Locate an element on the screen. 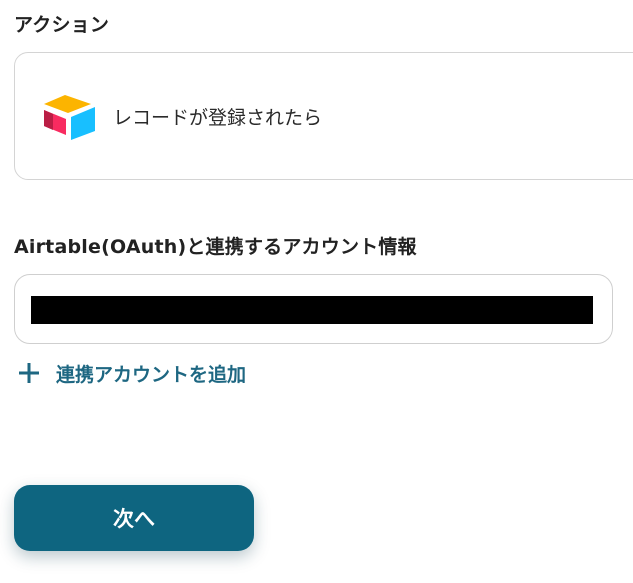 The width and height of the screenshot is (633, 583). account-value-redacted is located at coordinates (312, 310).